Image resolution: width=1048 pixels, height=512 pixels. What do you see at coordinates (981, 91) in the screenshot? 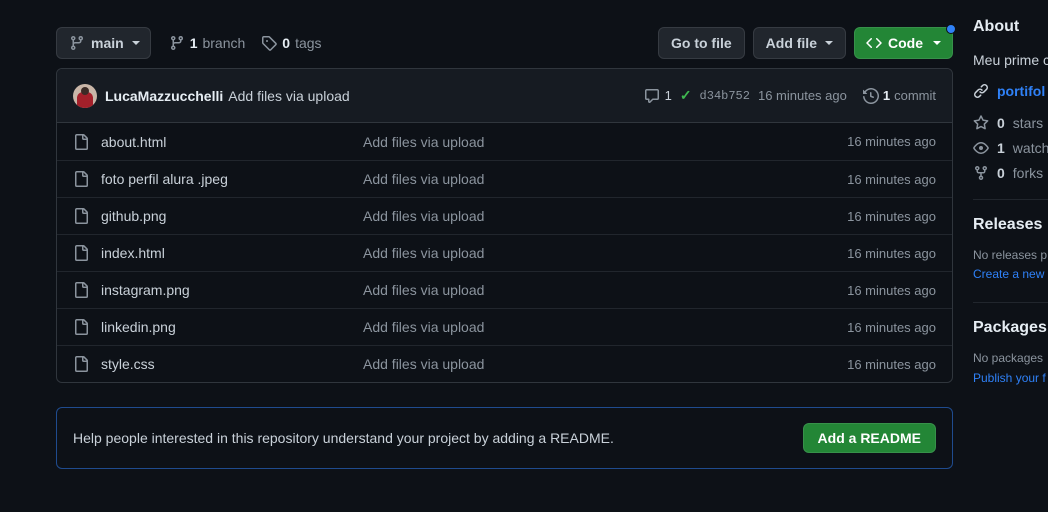
I see `link-icon` at bounding box center [981, 91].